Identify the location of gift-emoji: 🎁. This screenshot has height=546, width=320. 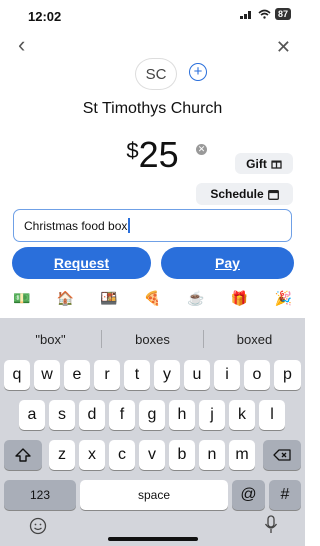
(239, 298).